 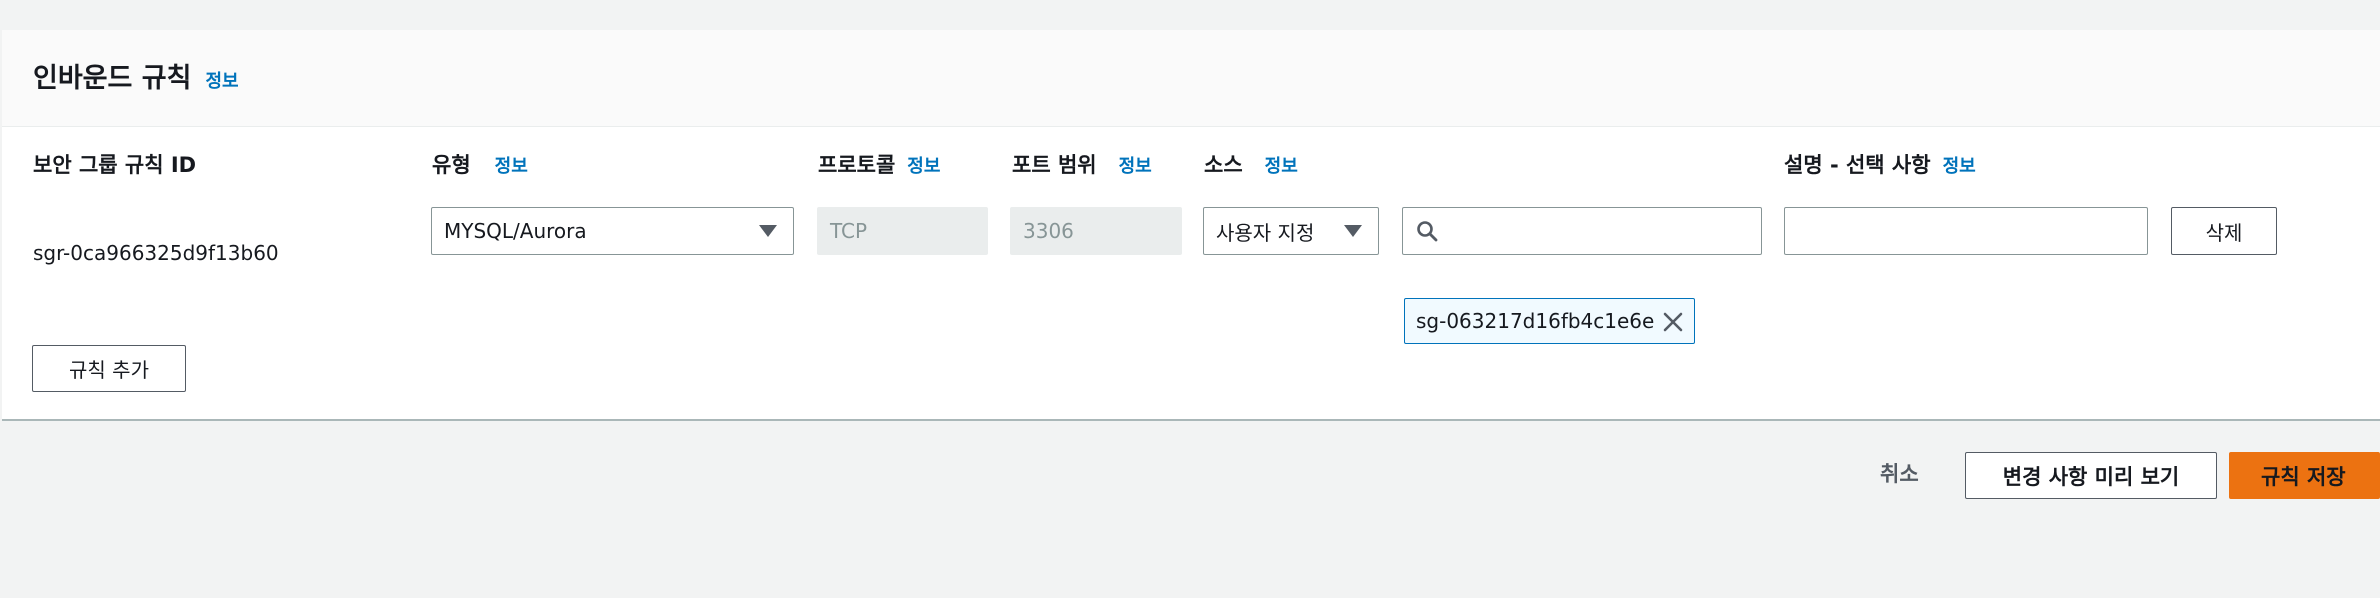 I want to click on source-token: sg-063217d16fb4c1e6e, so click(x=1549, y=321).